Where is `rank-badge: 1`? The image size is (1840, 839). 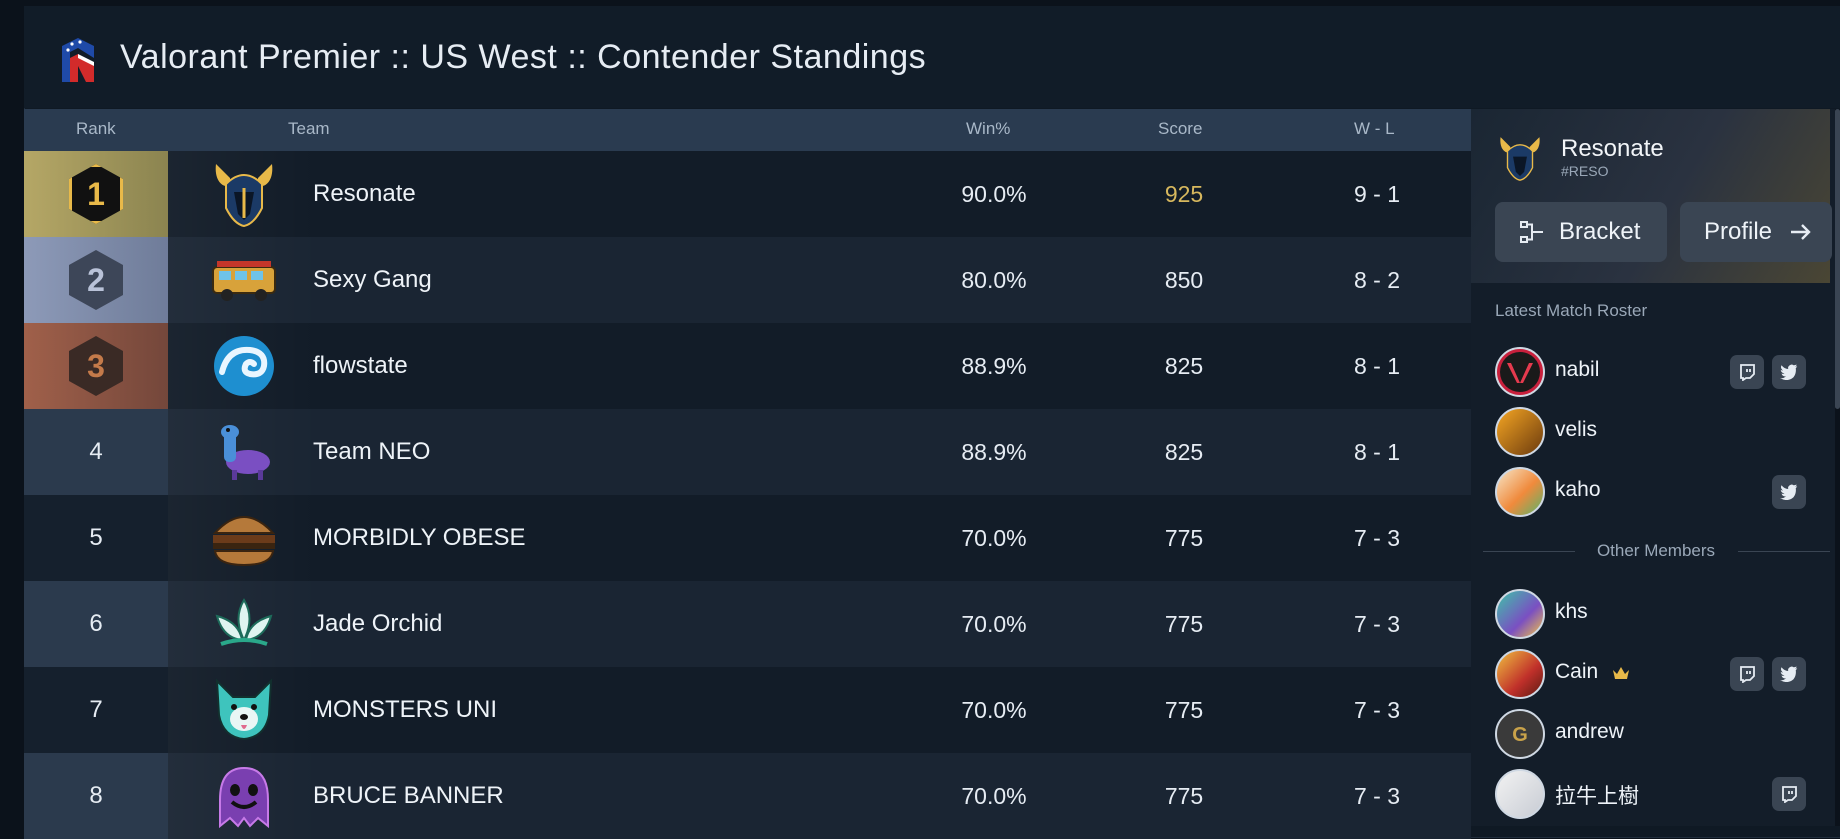 rank-badge: 1 is located at coordinates (96, 194).